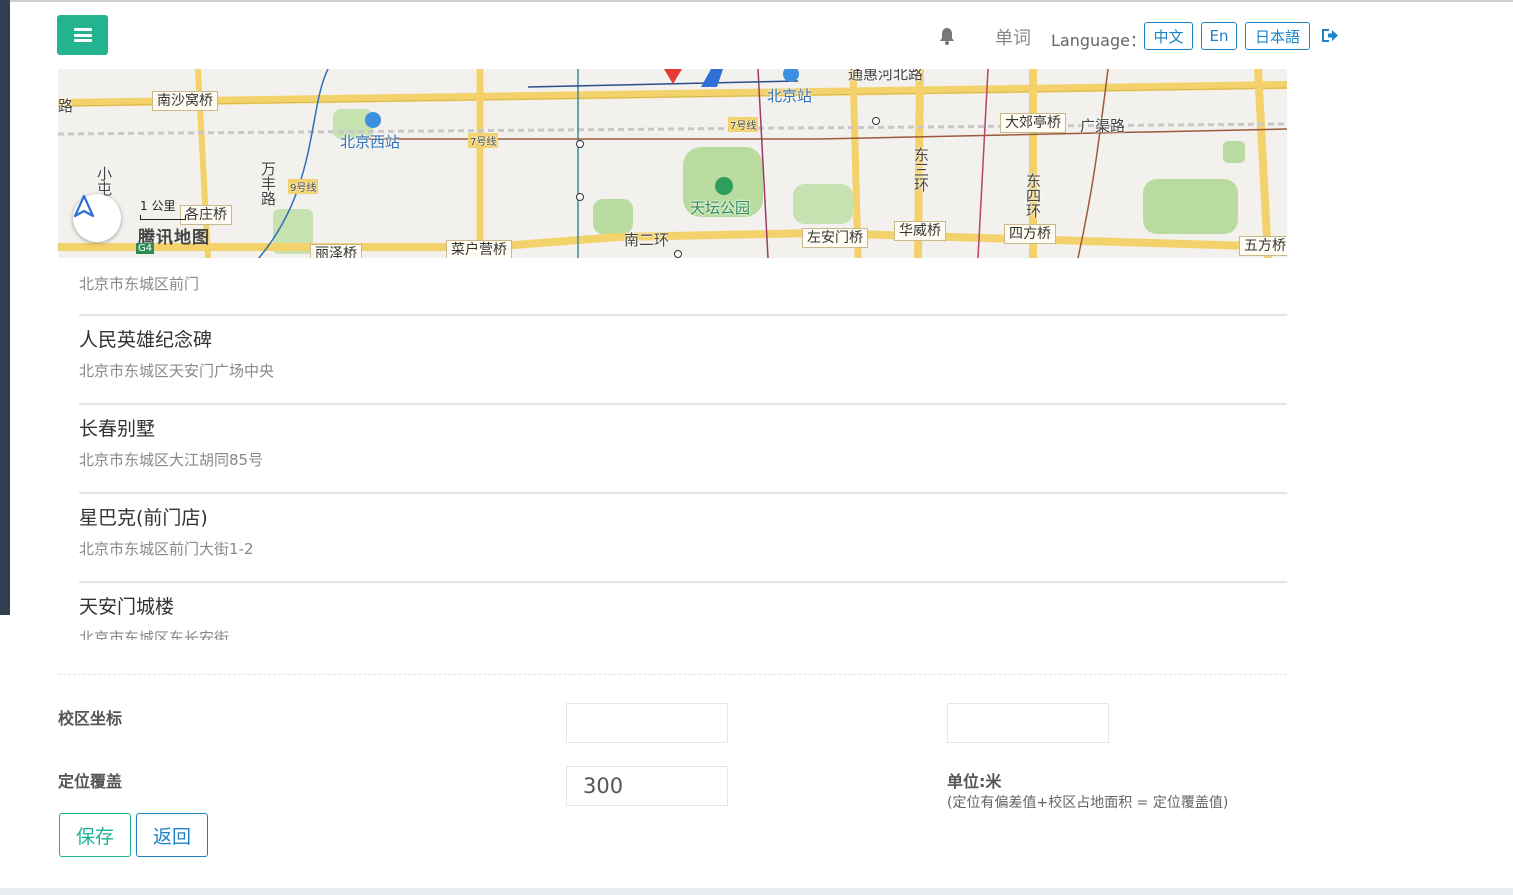 This screenshot has height=895, width=1513. I want to click on back-button: 返回, so click(172, 835).